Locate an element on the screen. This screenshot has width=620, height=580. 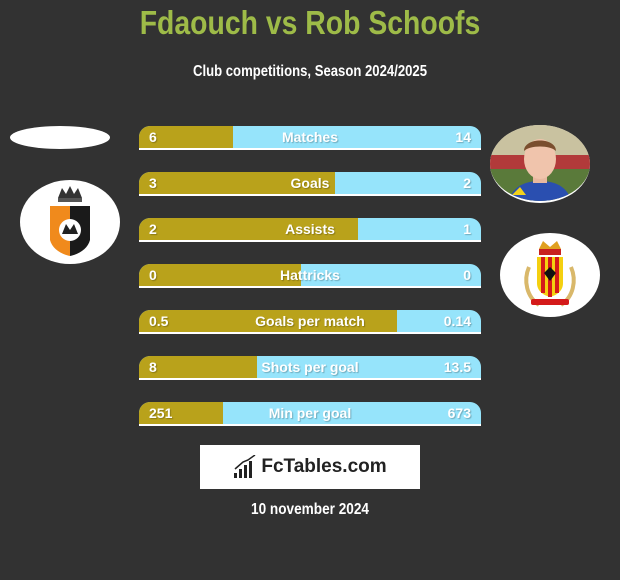
stat-label: Goals is located at coordinates (310, 183).